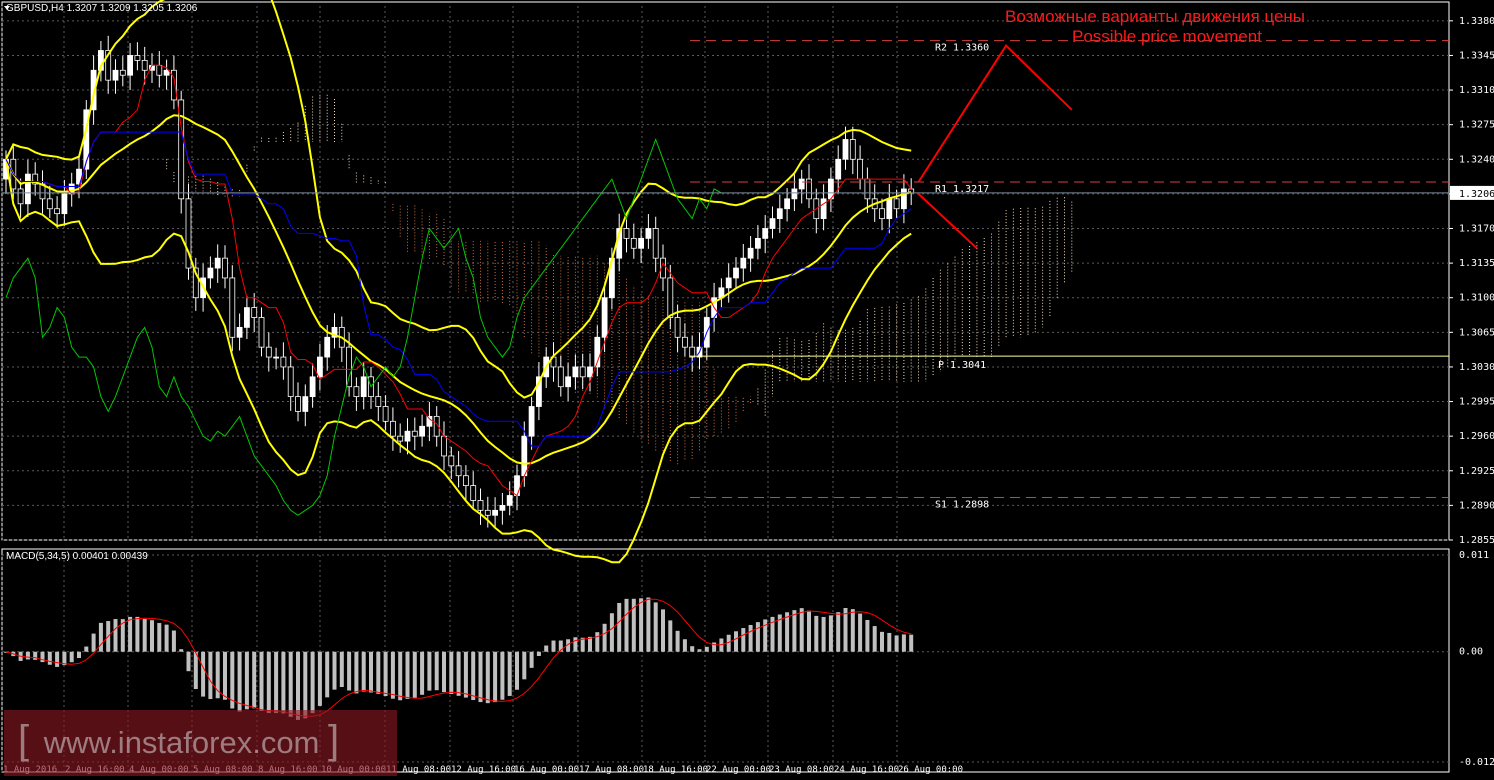 The height and width of the screenshot is (780, 1494). What do you see at coordinates (1476, 159) in the screenshot?
I see `price-axis-label: 1.3240` at bounding box center [1476, 159].